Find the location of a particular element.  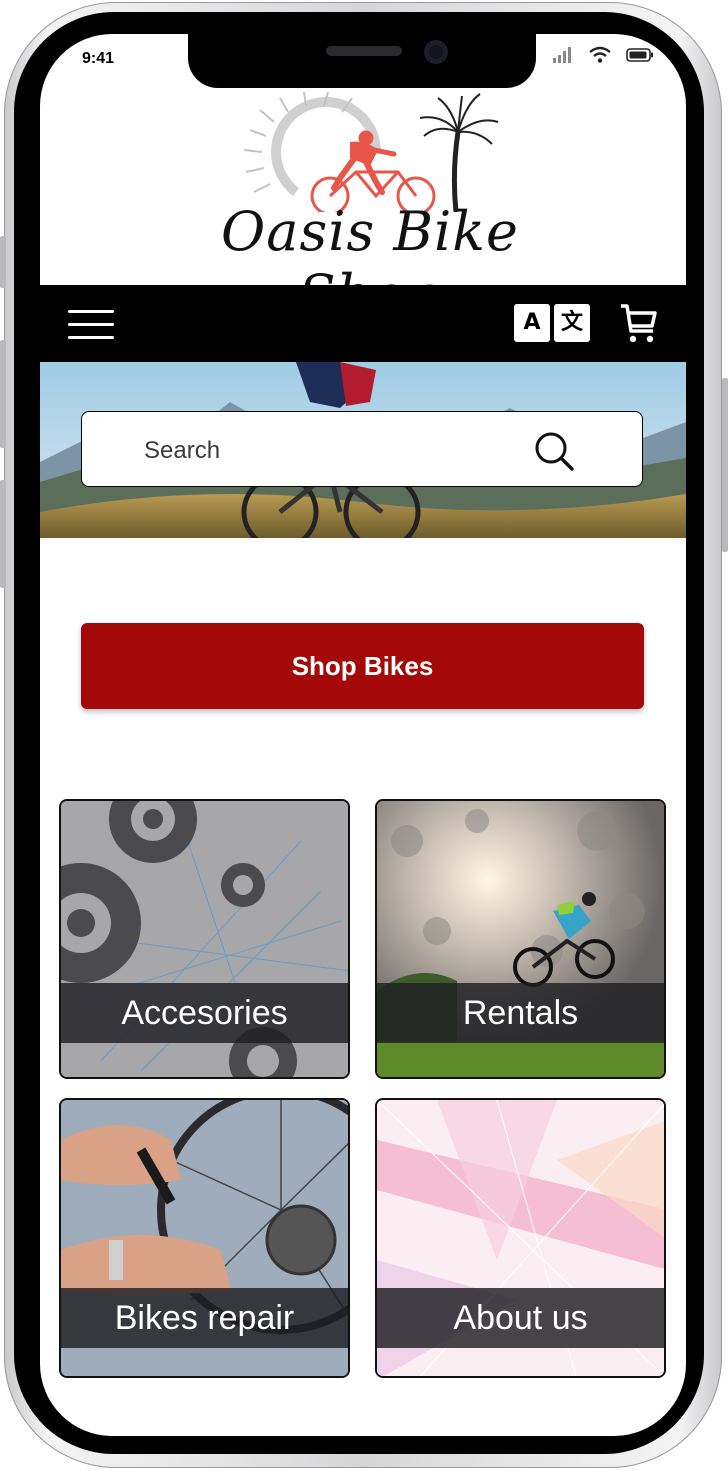

status-bar: 9:41 is located at coordinates (363, 61).